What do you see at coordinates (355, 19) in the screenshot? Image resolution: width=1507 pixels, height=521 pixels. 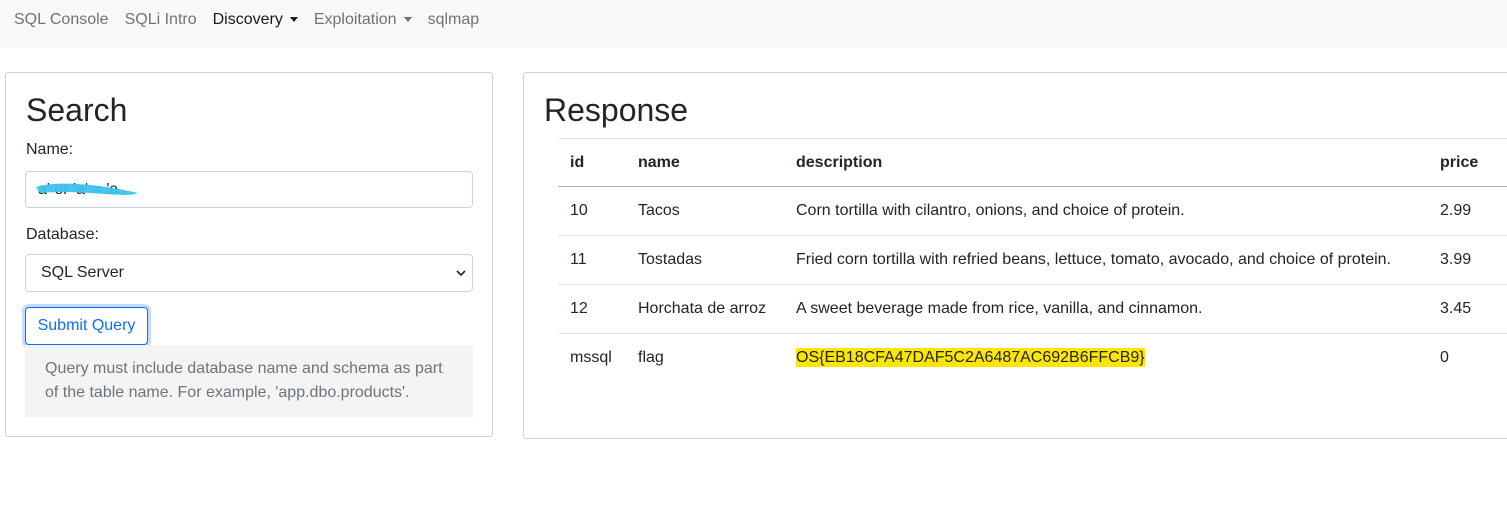 I see `nav-exploitation-label: Exploitation` at bounding box center [355, 19].